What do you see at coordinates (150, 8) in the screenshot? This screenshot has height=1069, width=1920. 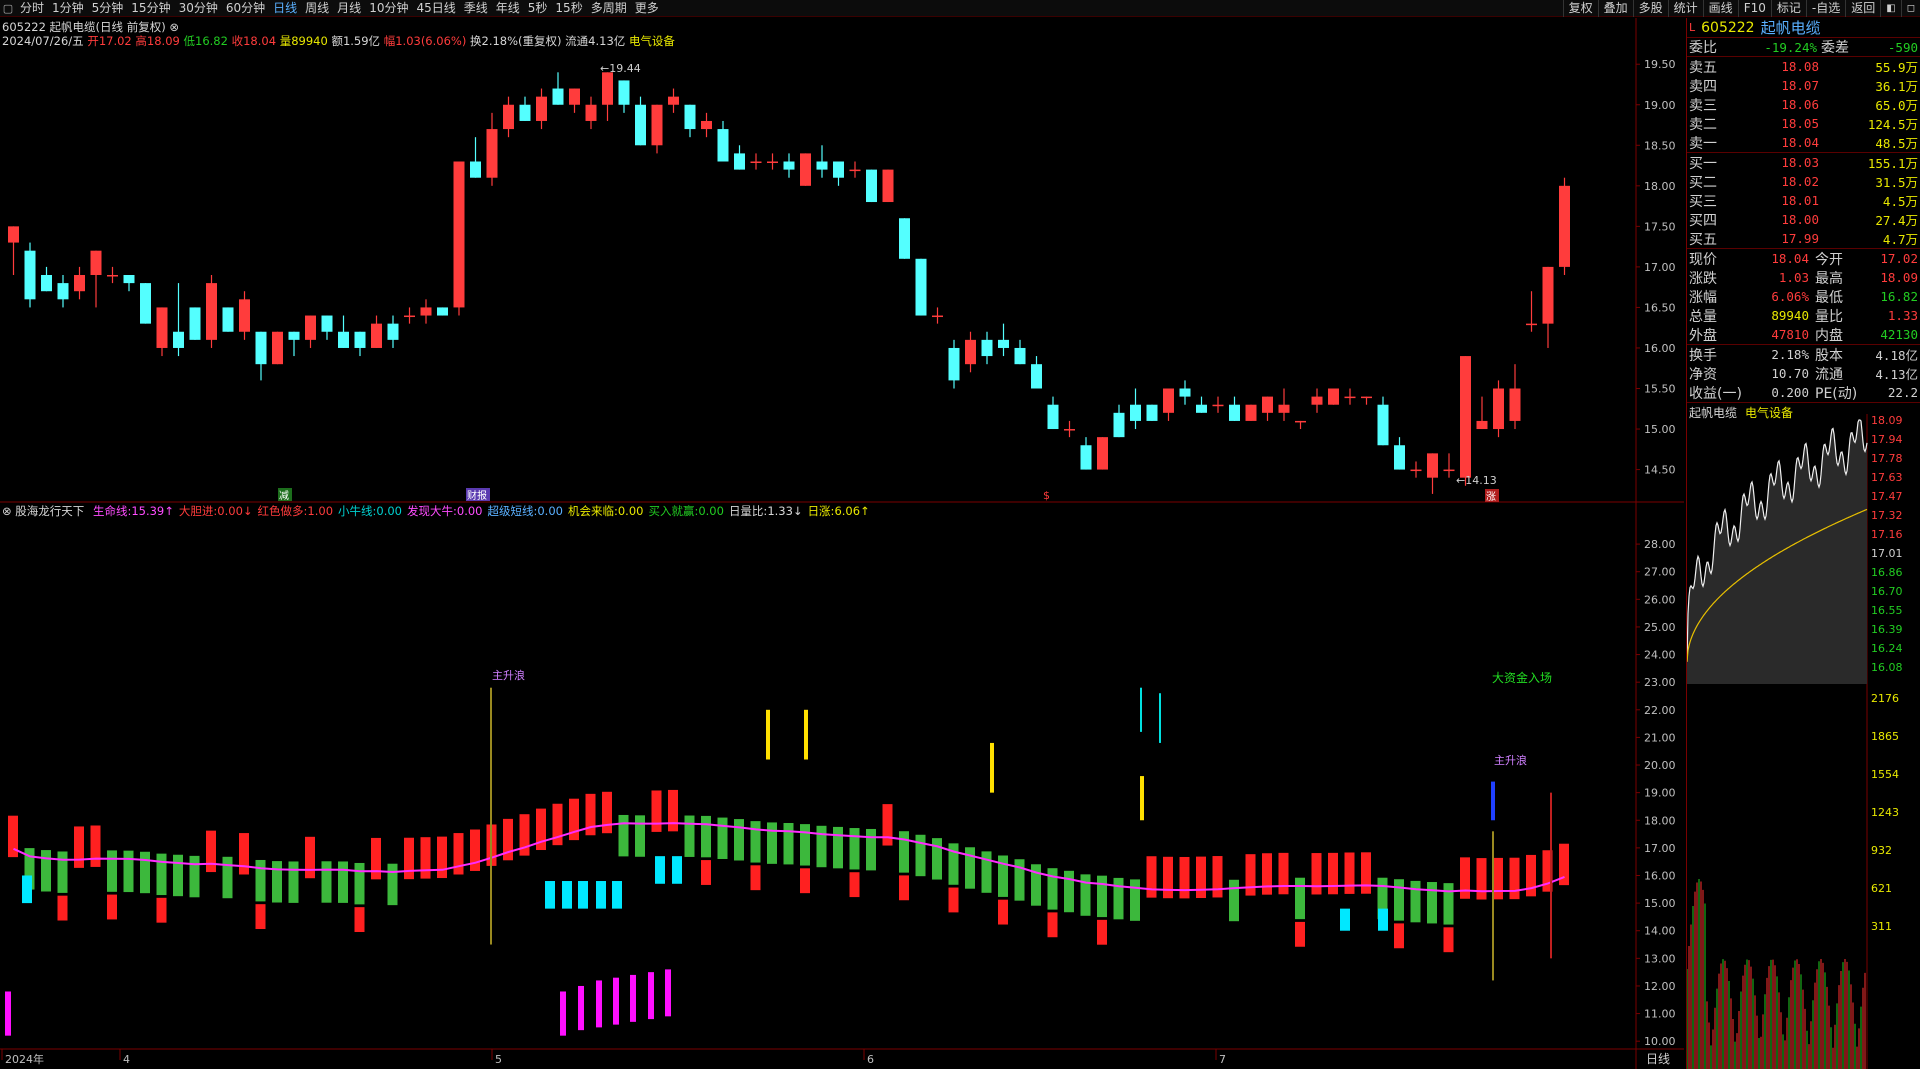 I see `period-3: 15分钟` at bounding box center [150, 8].